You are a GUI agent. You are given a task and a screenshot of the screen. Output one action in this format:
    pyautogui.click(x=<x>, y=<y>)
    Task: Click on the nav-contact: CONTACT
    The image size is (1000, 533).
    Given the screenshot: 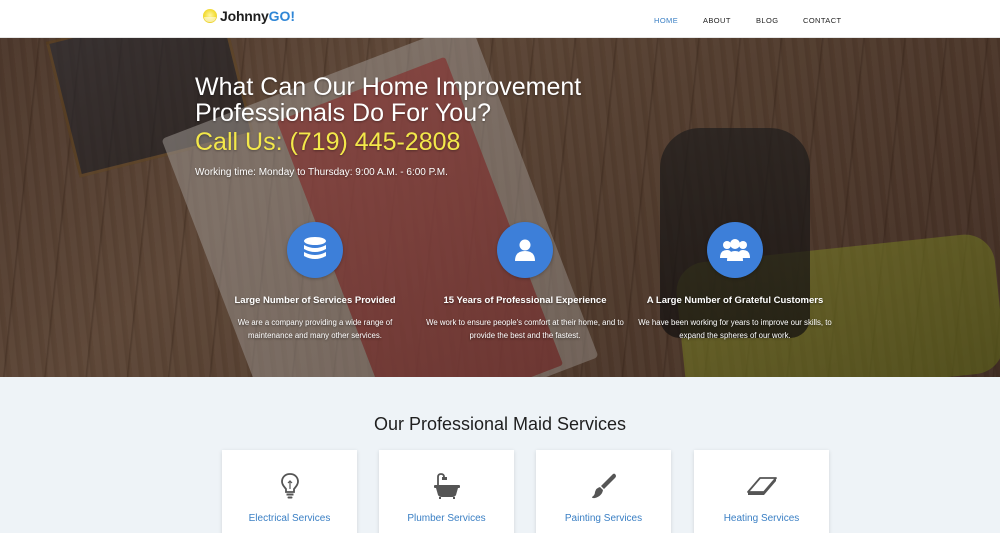 What is the action you would take?
    pyautogui.click(x=822, y=20)
    